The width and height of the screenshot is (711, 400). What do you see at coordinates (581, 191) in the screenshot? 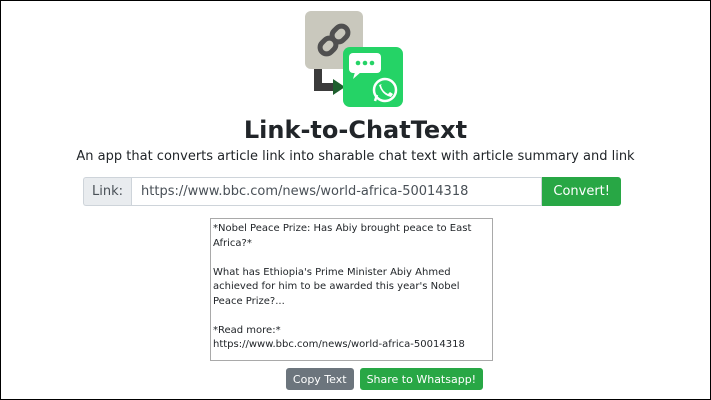
I see `convert-button: Convert!` at bounding box center [581, 191].